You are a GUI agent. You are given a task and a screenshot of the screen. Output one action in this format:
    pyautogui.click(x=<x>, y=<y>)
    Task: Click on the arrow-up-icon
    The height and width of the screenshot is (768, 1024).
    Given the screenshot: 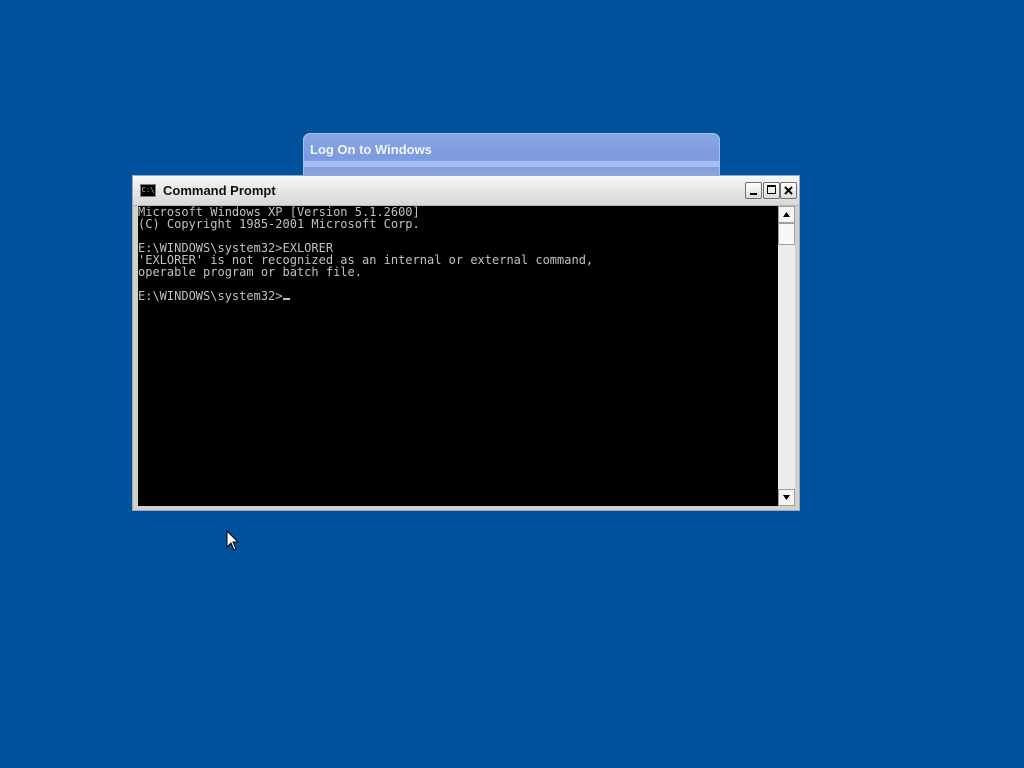 What is the action you would take?
    pyautogui.click(x=786, y=214)
    